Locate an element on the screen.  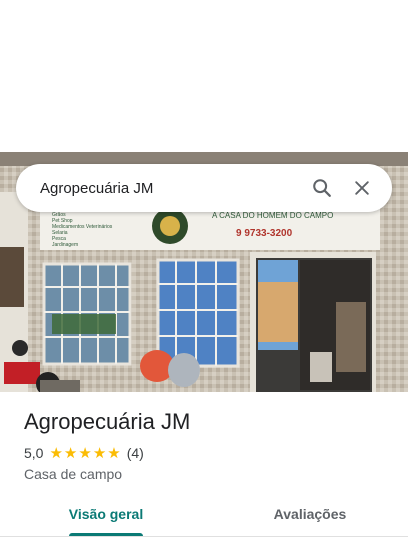
tab-reviews-label: Avaliações is located at coordinates (310, 514).